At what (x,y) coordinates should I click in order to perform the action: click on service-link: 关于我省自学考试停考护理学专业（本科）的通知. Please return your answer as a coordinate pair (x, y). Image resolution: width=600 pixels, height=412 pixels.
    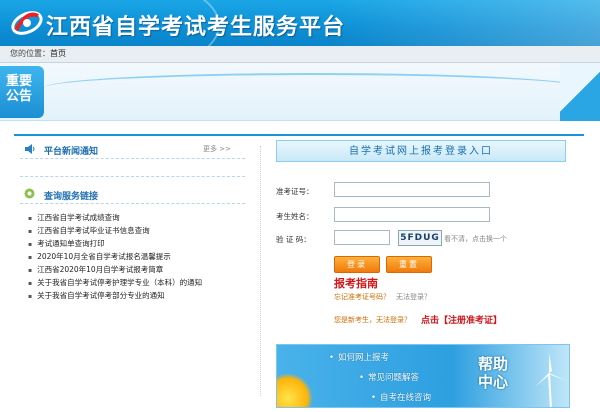
    Looking at the image, I should click on (140, 282).